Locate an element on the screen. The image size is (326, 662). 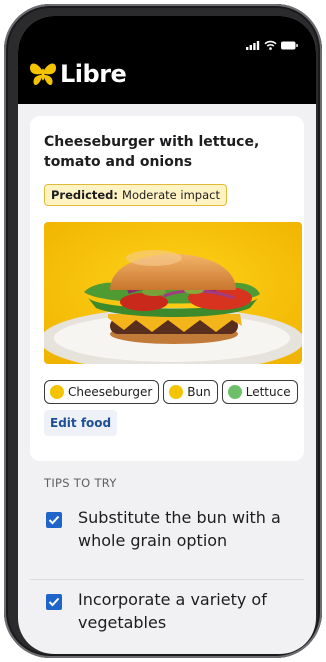
wifi-icon is located at coordinates (270, 45).